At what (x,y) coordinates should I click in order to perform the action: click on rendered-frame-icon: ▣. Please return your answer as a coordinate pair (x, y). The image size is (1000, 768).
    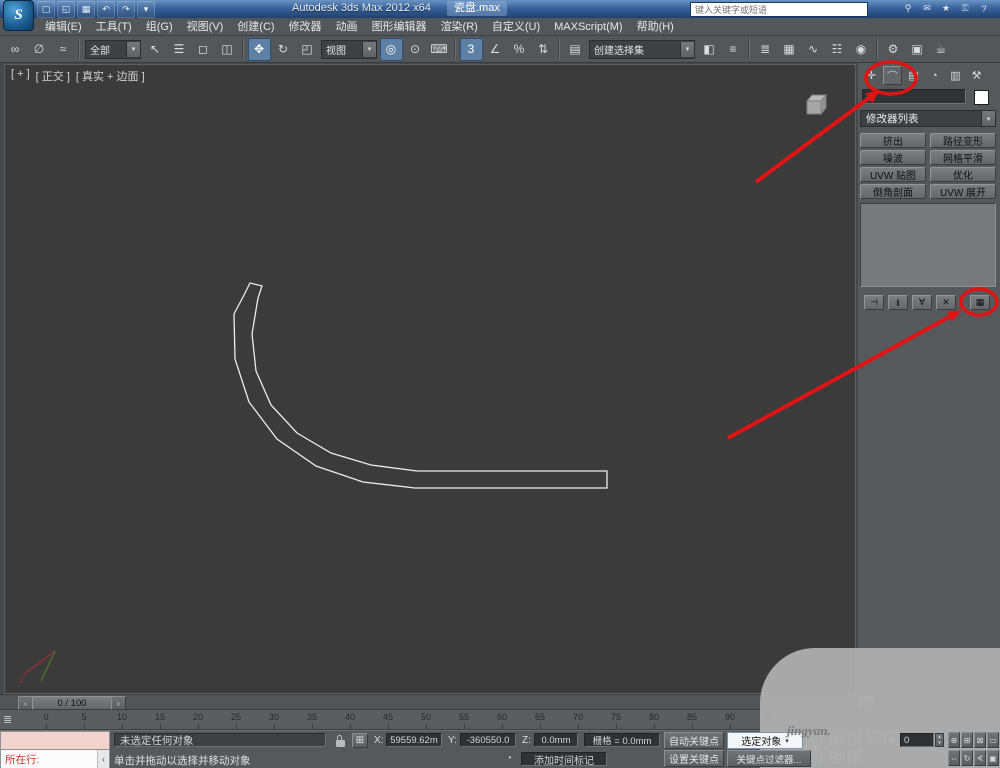
    Looking at the image, I should click on (917, 49).